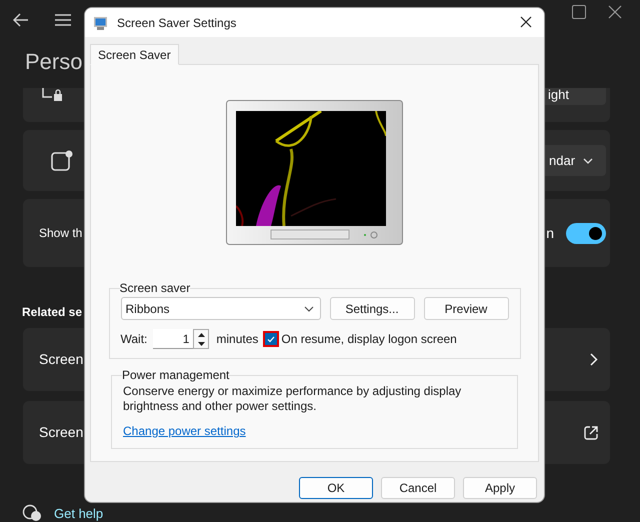 This screenshot has height=522, width=640. What do you see at coordinates (101, 22) in the screenshot?
I see `screen-saver-icon` at bounding box center [101, 22].